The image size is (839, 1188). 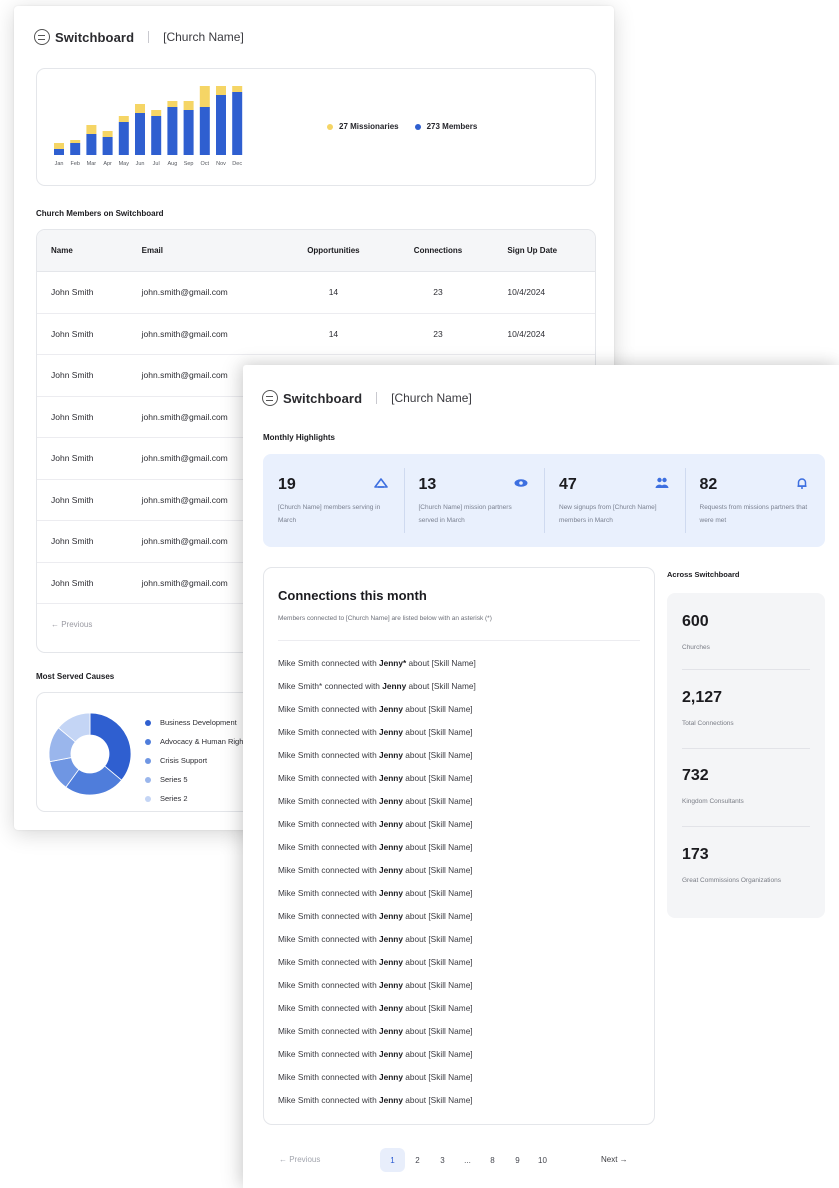 What do you see at coordinates (438, 250) in the screenshot?
I see `col-connections: Connections` at bounding box center [438, 250].